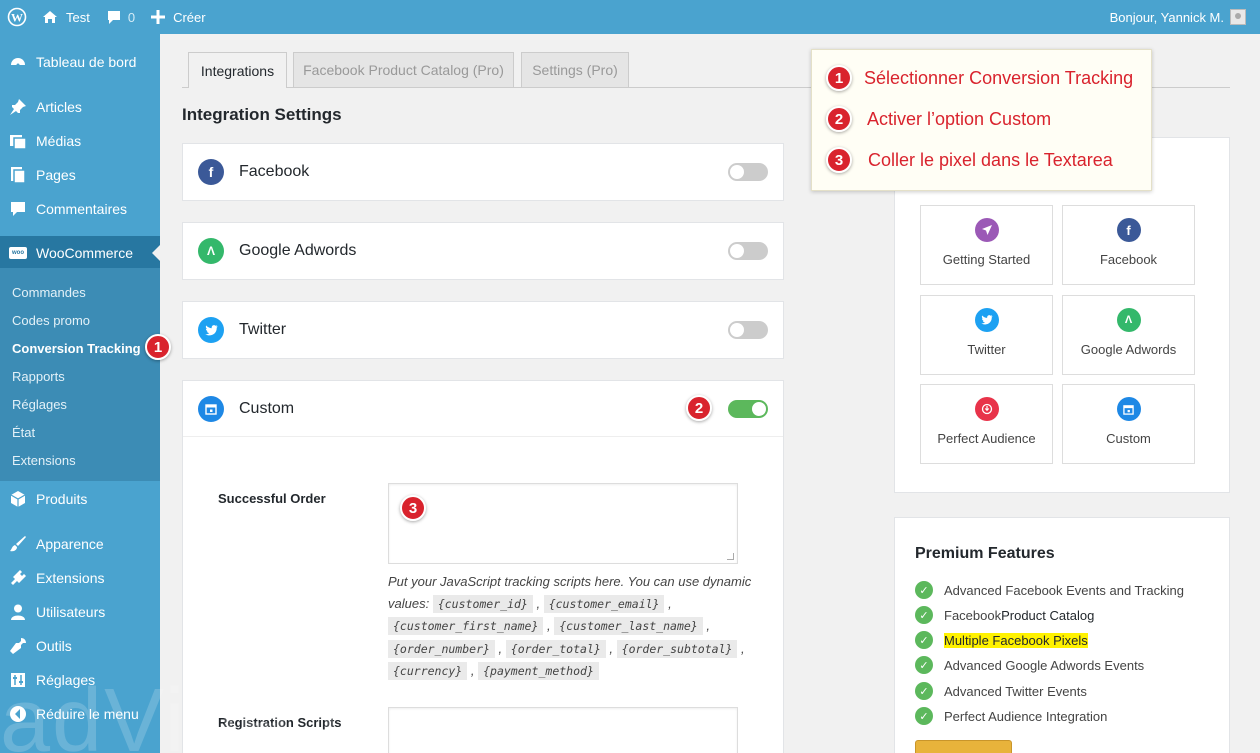  What do you see at coordinates (131, 17) in the screenshot?
I see `comment-count: 0` at bounding box center [131, 17].